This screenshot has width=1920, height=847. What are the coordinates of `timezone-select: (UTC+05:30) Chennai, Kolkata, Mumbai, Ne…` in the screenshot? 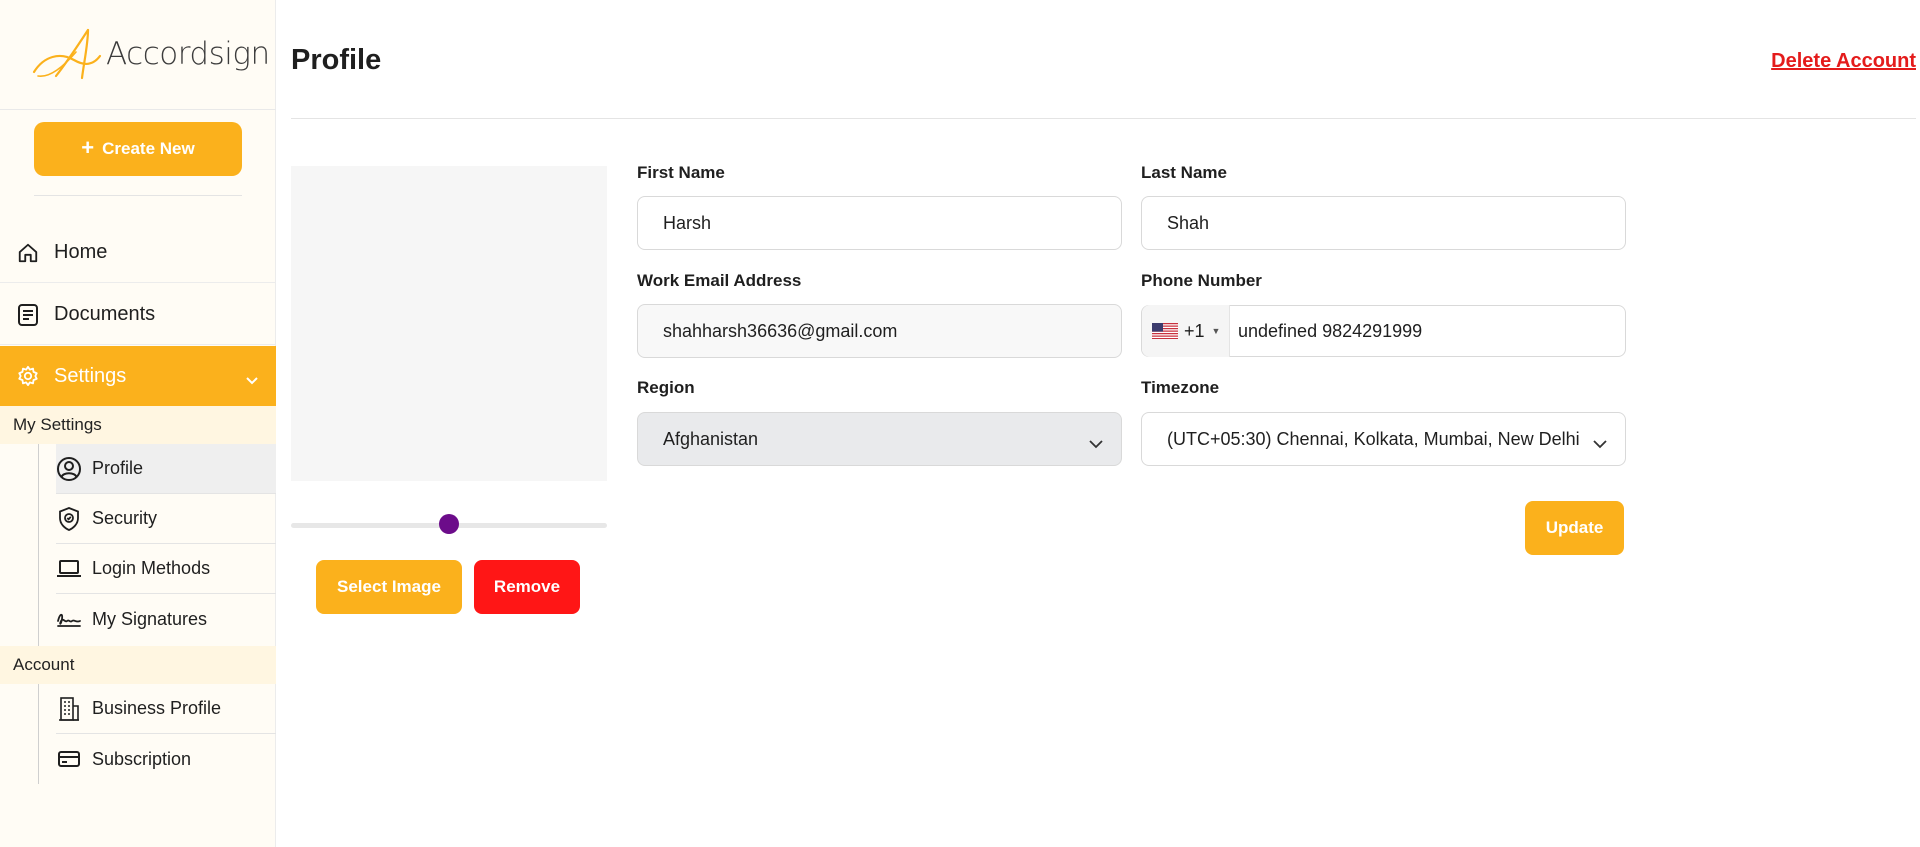 It's located at (1383, 439).